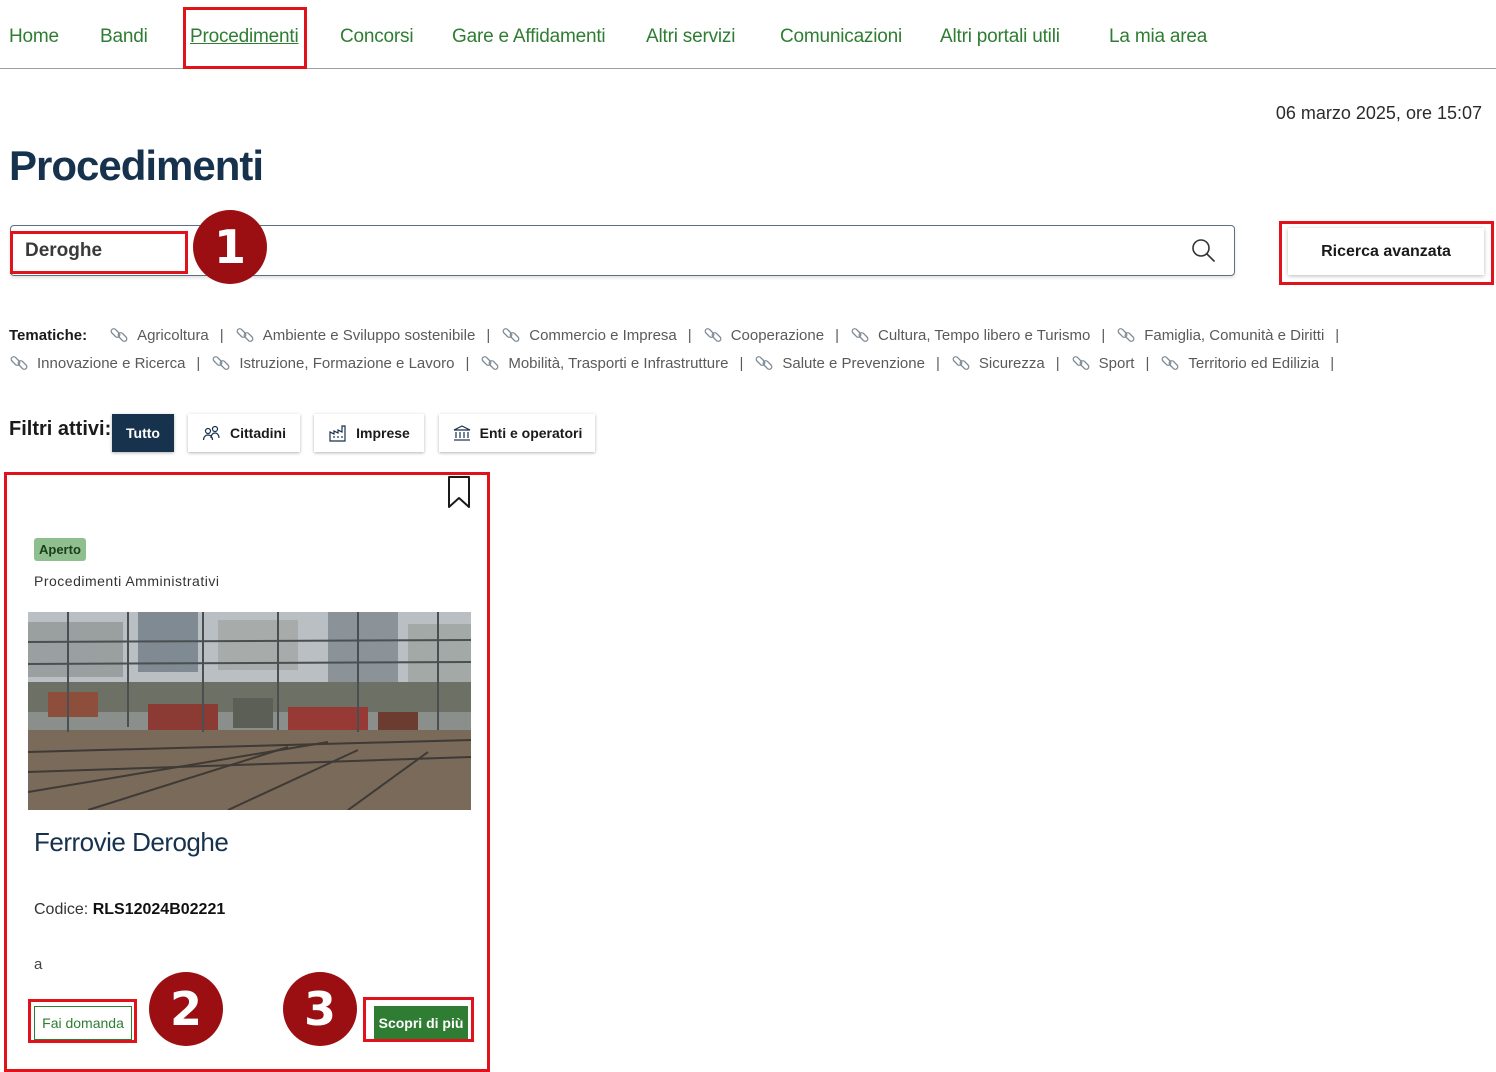 This screenshot has height=1072, width=1496. Describe the element at coordinates (131, 842) in the screenshot. I see `card-title: Ferrovie Deroghe` at that location.